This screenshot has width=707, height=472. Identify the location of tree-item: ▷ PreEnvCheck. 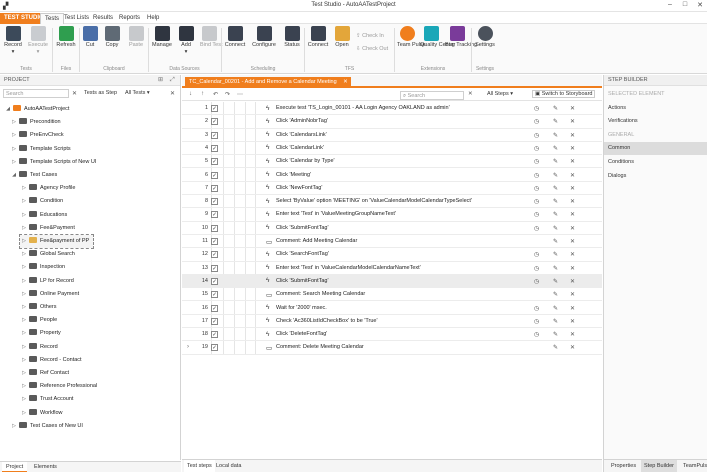
(37, 135).